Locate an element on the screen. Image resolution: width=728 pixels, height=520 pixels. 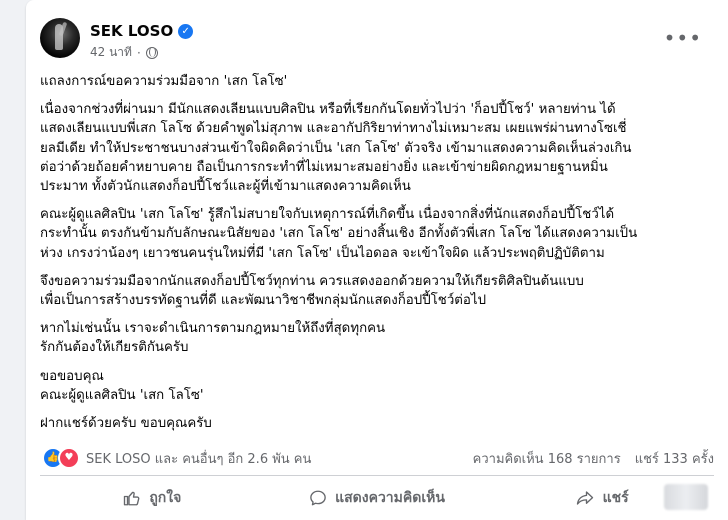
like-button: ถูกใจ is located at coordinates (152, 498).